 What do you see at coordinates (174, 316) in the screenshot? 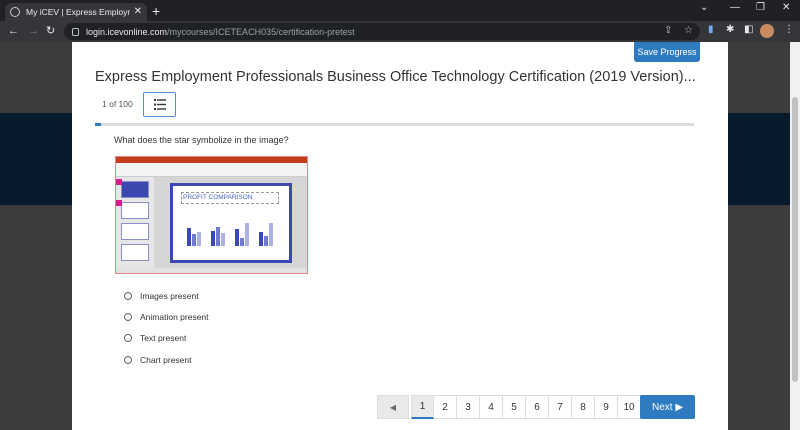
I see `answer-option-label: Animation present` at bounding box center [174, 316].